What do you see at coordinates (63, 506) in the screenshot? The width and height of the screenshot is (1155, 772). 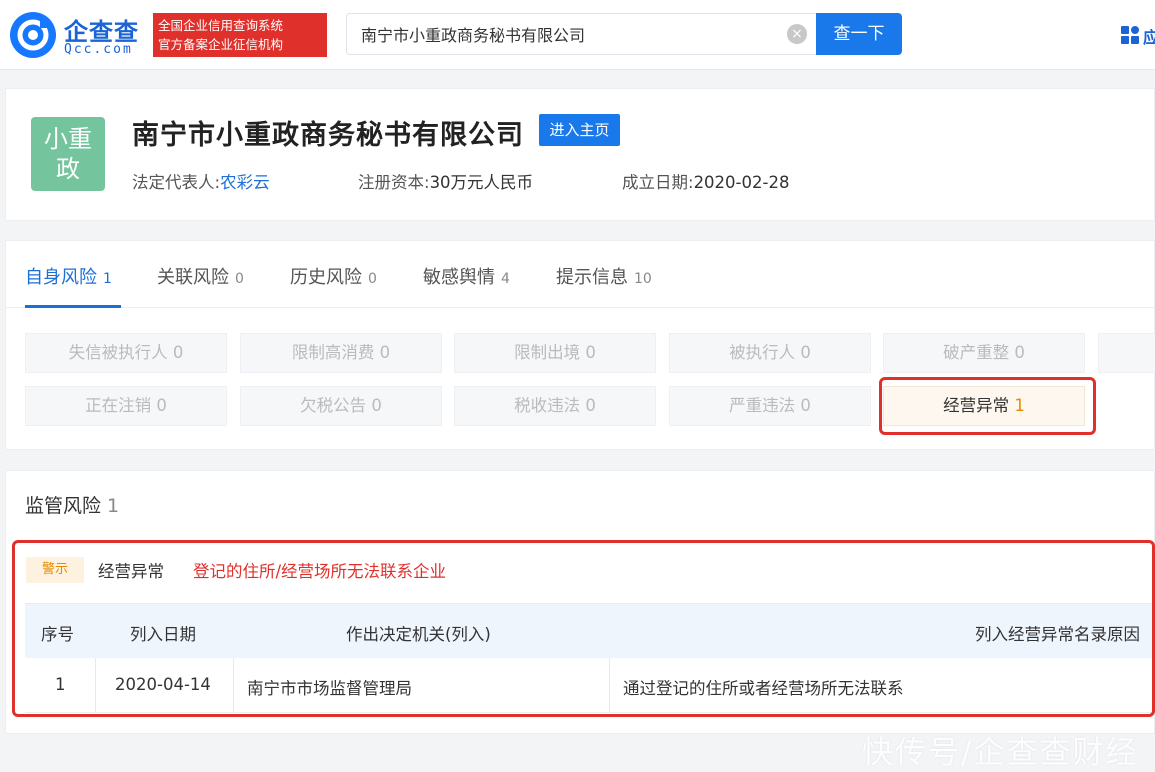 I see `section-title-label: 监管风险` at bounding box center [63, 506].